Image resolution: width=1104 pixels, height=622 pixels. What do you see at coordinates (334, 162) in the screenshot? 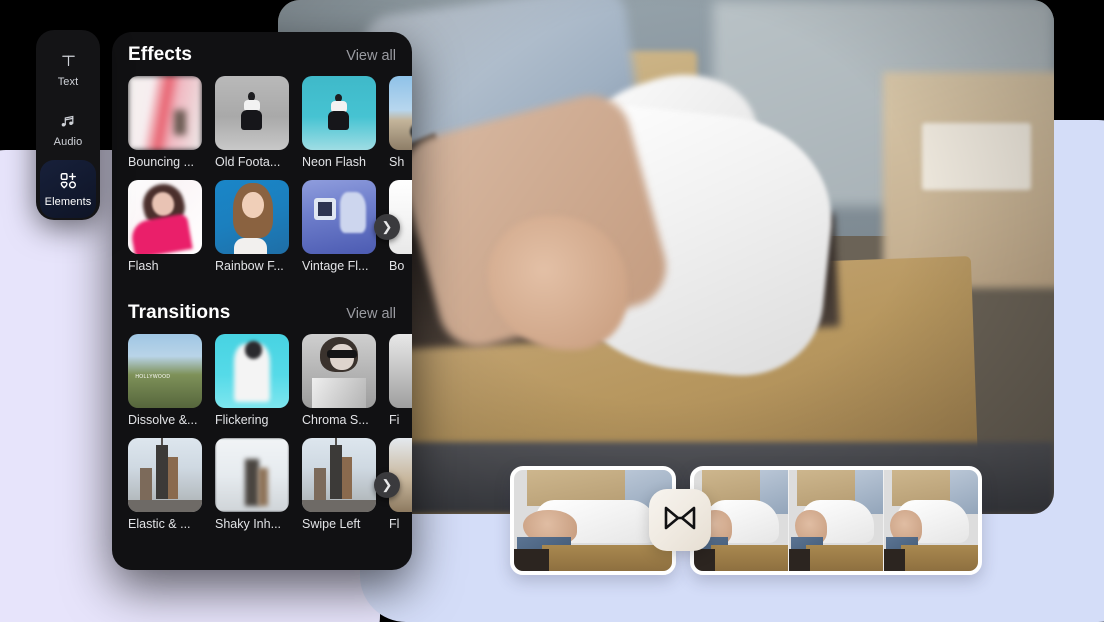
I see `effect-label: Neon Flash` at bounding box center [334, 162].